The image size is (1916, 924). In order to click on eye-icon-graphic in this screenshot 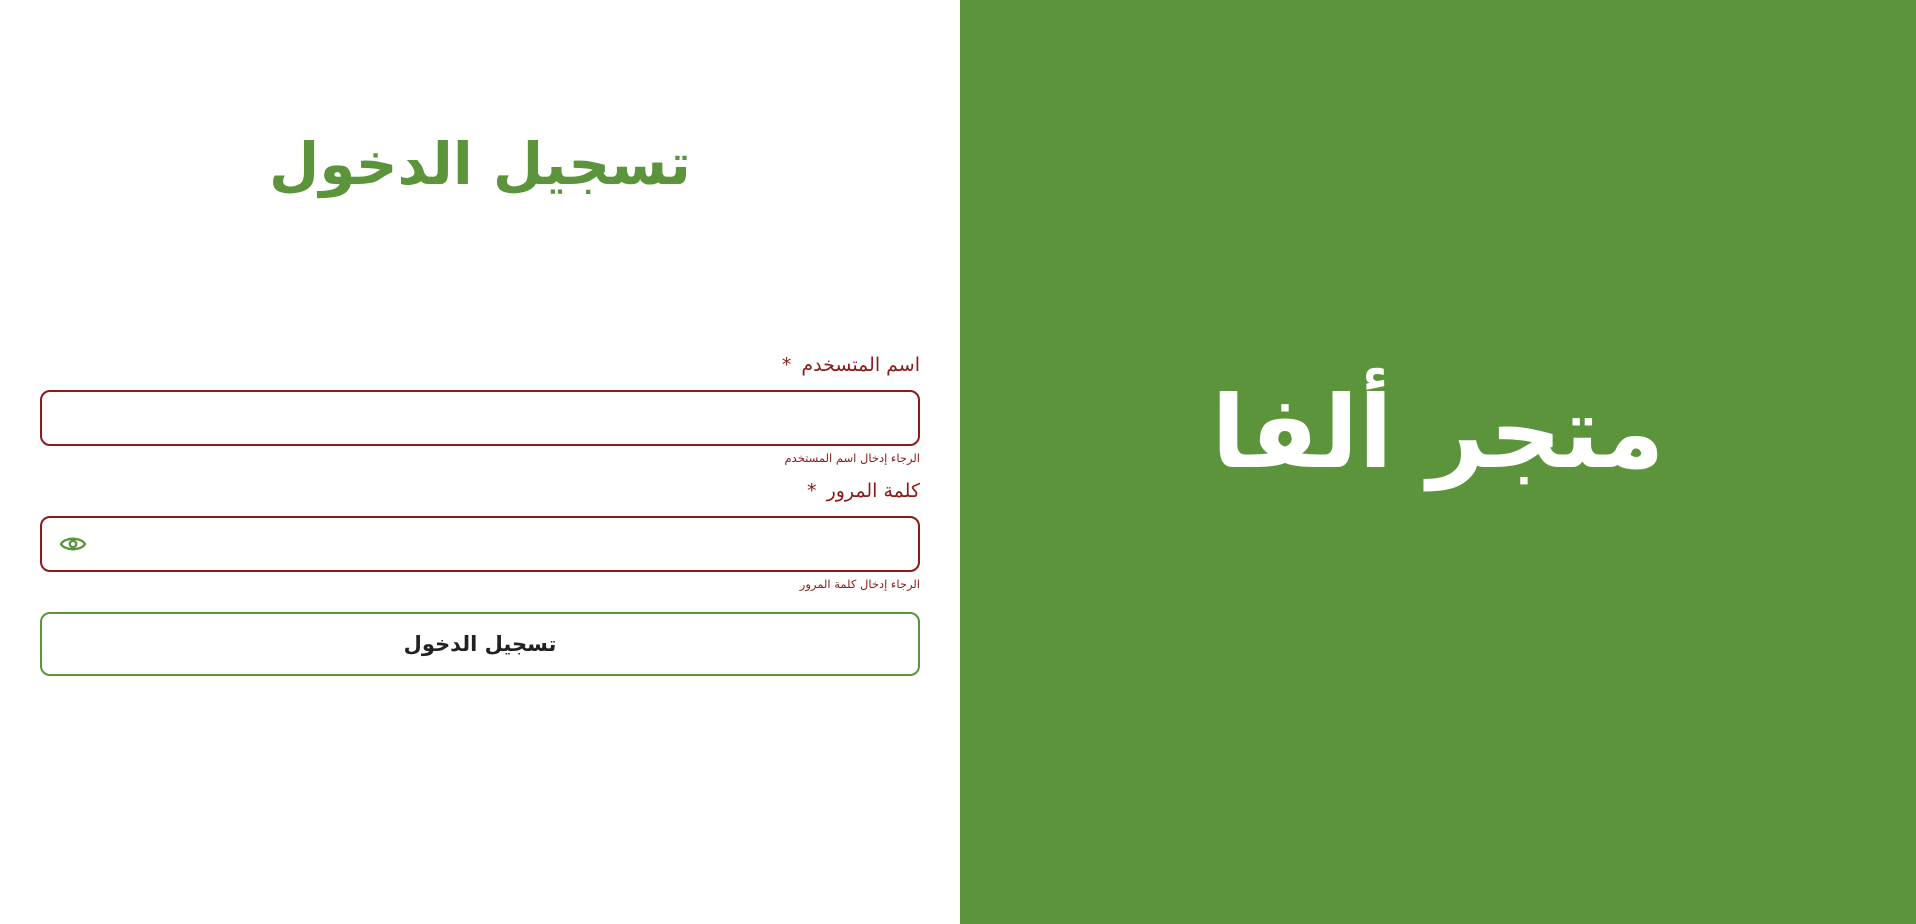, I will do `click(73, 544)`.